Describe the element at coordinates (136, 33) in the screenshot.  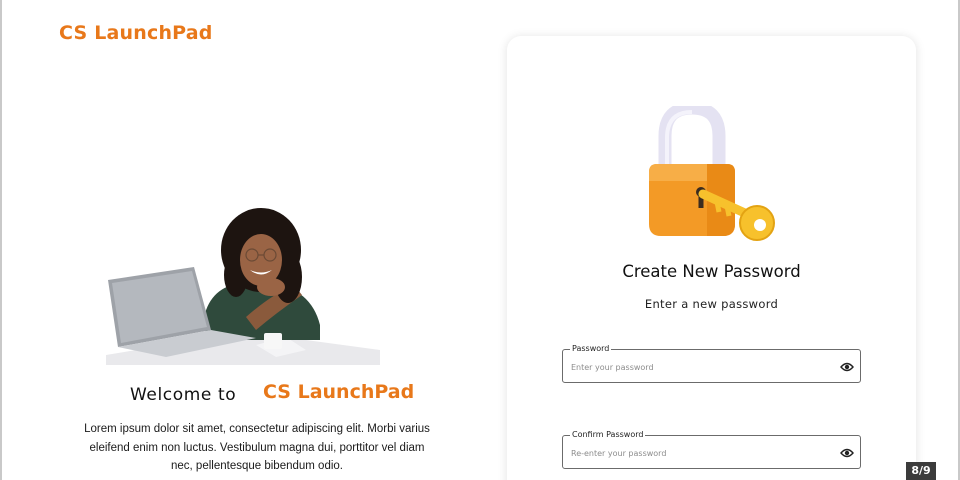
I see `brand-logo: CS LaunchPad` at that location.